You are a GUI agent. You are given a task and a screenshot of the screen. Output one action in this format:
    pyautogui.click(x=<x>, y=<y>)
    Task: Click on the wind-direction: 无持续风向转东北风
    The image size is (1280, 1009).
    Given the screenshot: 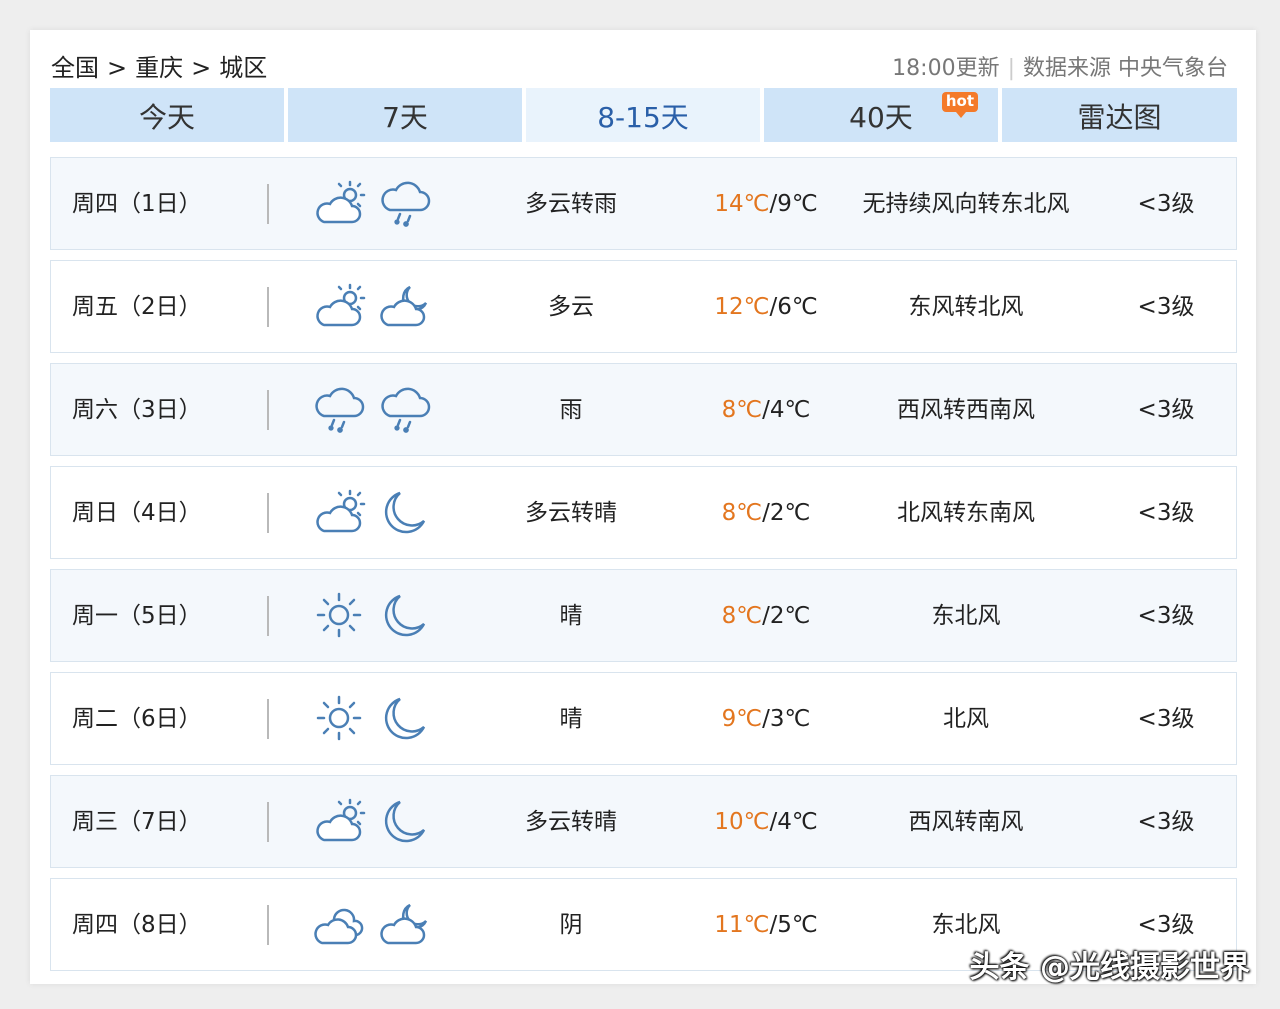 What is the action you would take?
    pyautogui.click(x=966, y=204)
    